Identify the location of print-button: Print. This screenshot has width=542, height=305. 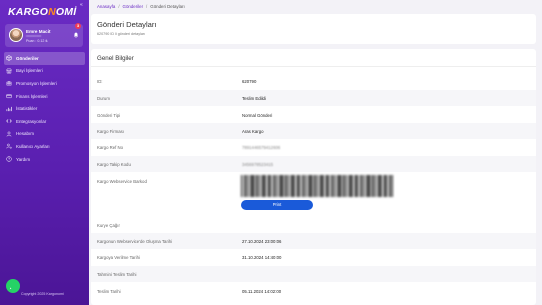
(277, 205).